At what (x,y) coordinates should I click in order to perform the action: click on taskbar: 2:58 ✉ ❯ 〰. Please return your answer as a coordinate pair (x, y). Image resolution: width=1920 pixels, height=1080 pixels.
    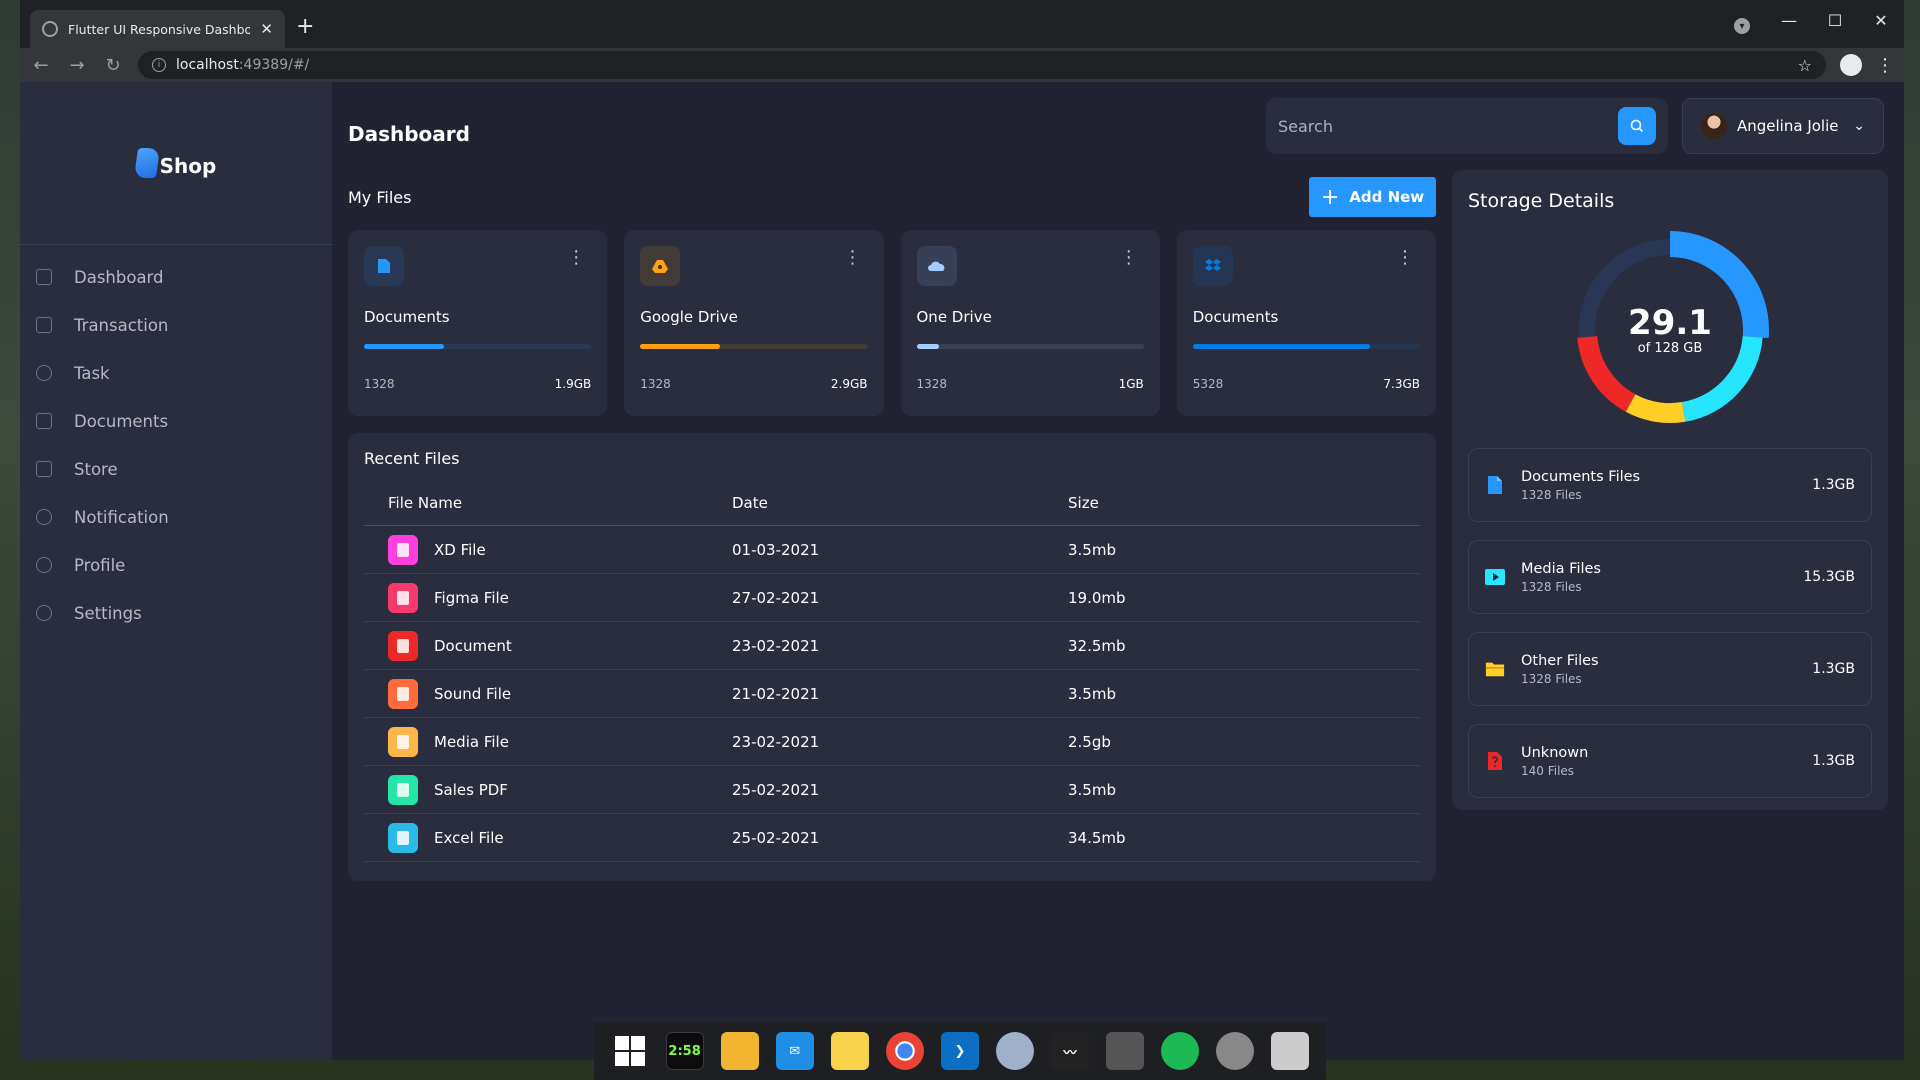
    Looking at the image, I should click on (960, 1051).